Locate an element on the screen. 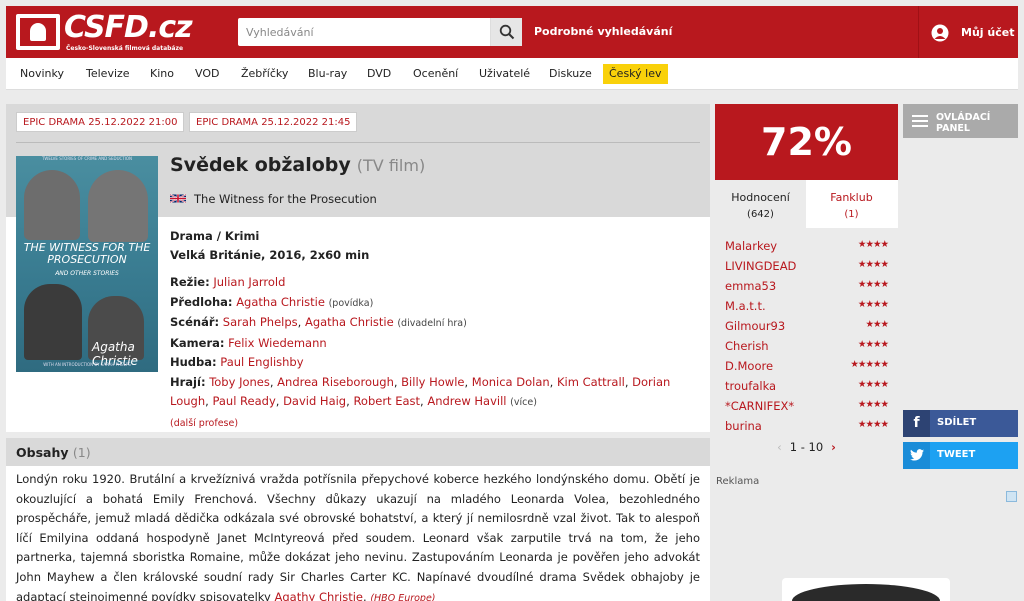 The width and height of the screenshot is (1024, 601). ratings-pager: ‹ 1 - 10 › is located at coordinates (806, 447).